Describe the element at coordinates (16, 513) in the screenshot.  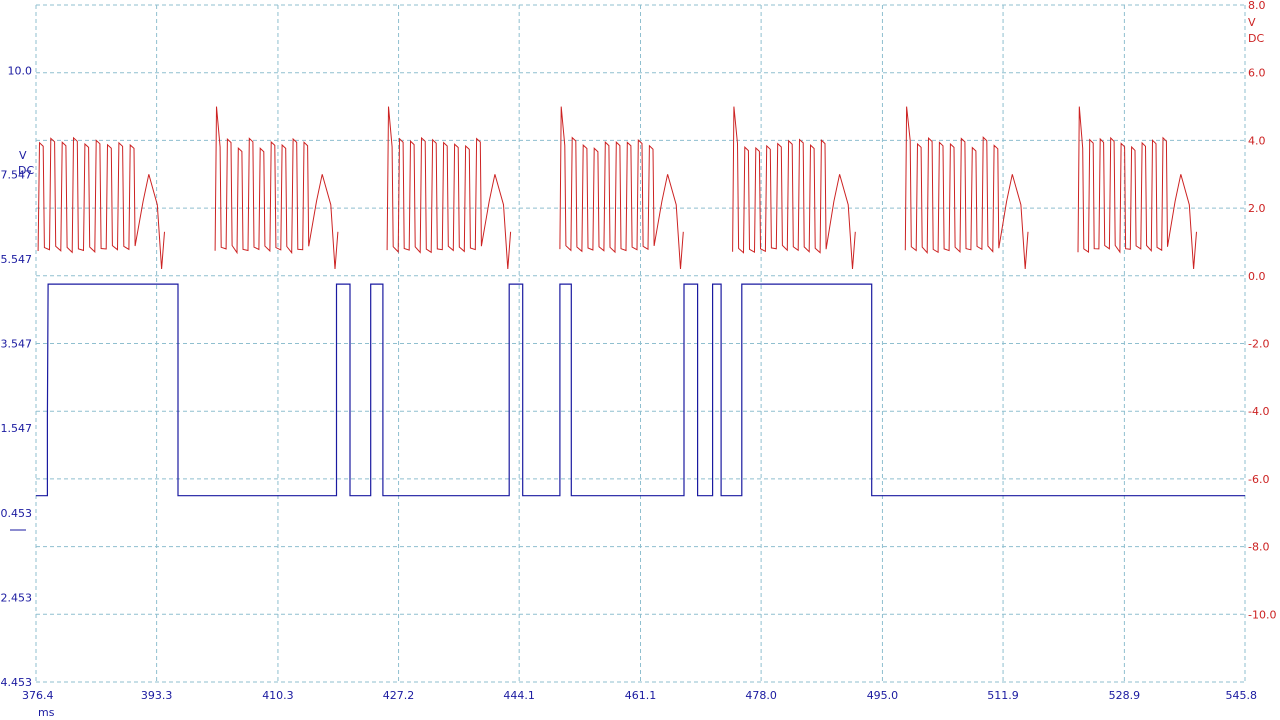
I see `left-tick-label: -0.453` at that location.